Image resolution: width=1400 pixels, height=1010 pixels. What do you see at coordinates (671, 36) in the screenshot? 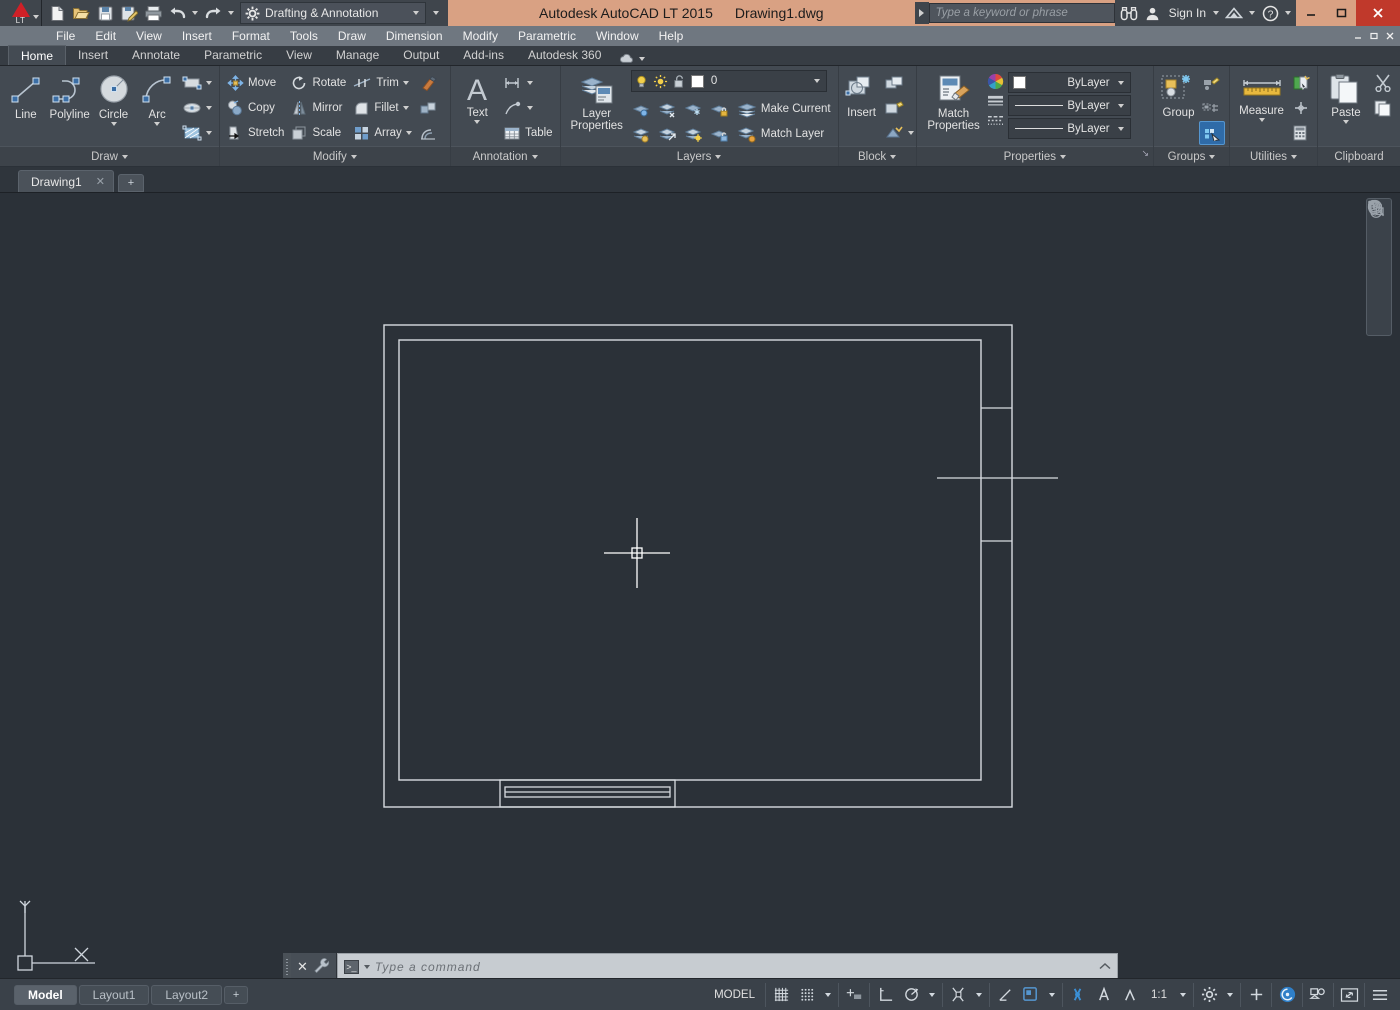
I see `menu-item-help: Help` at bounding box center [671, 36].